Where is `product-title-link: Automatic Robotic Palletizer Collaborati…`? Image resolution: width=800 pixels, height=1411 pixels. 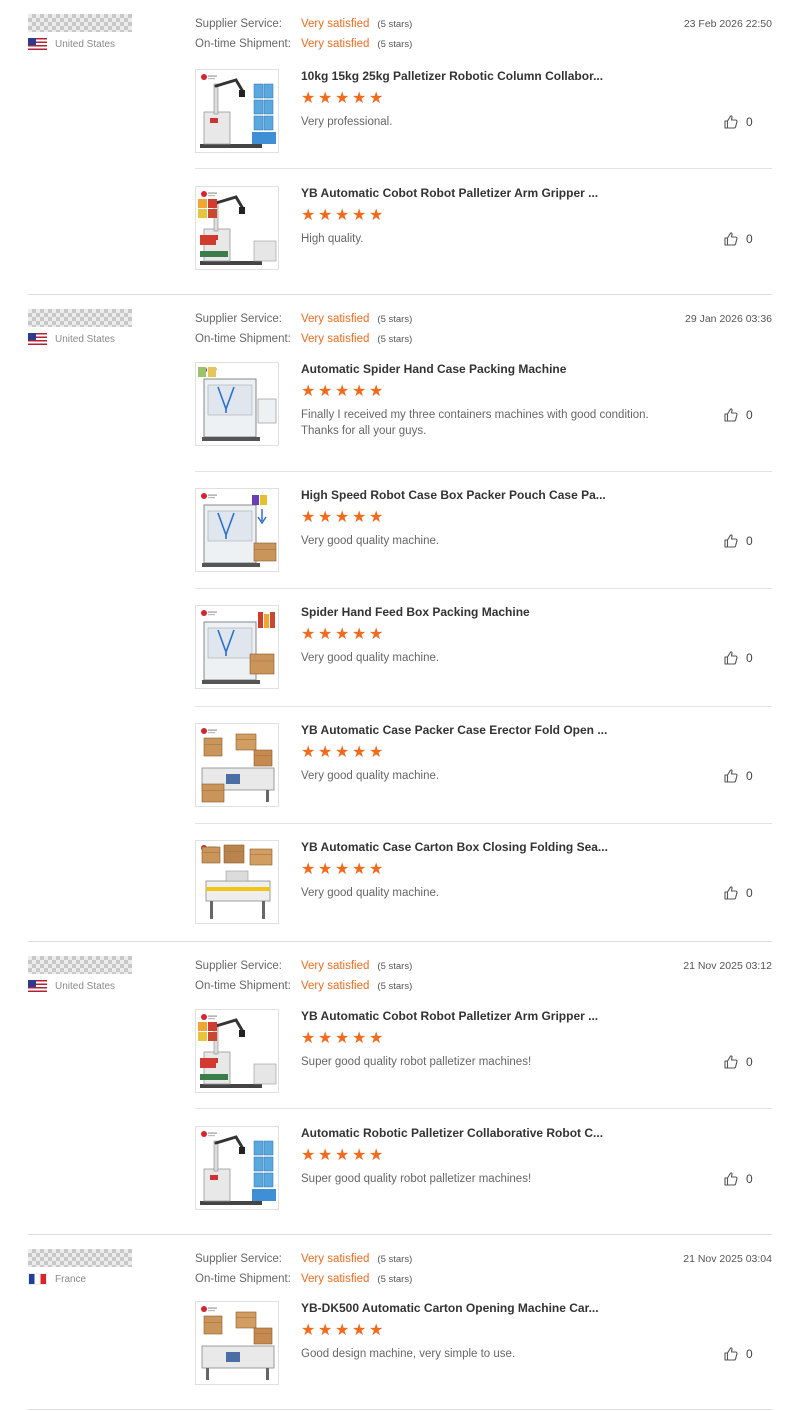
product-title-link: Automatic Robotic Palletizer Collaborati… is located at coordinates (452, 1133).